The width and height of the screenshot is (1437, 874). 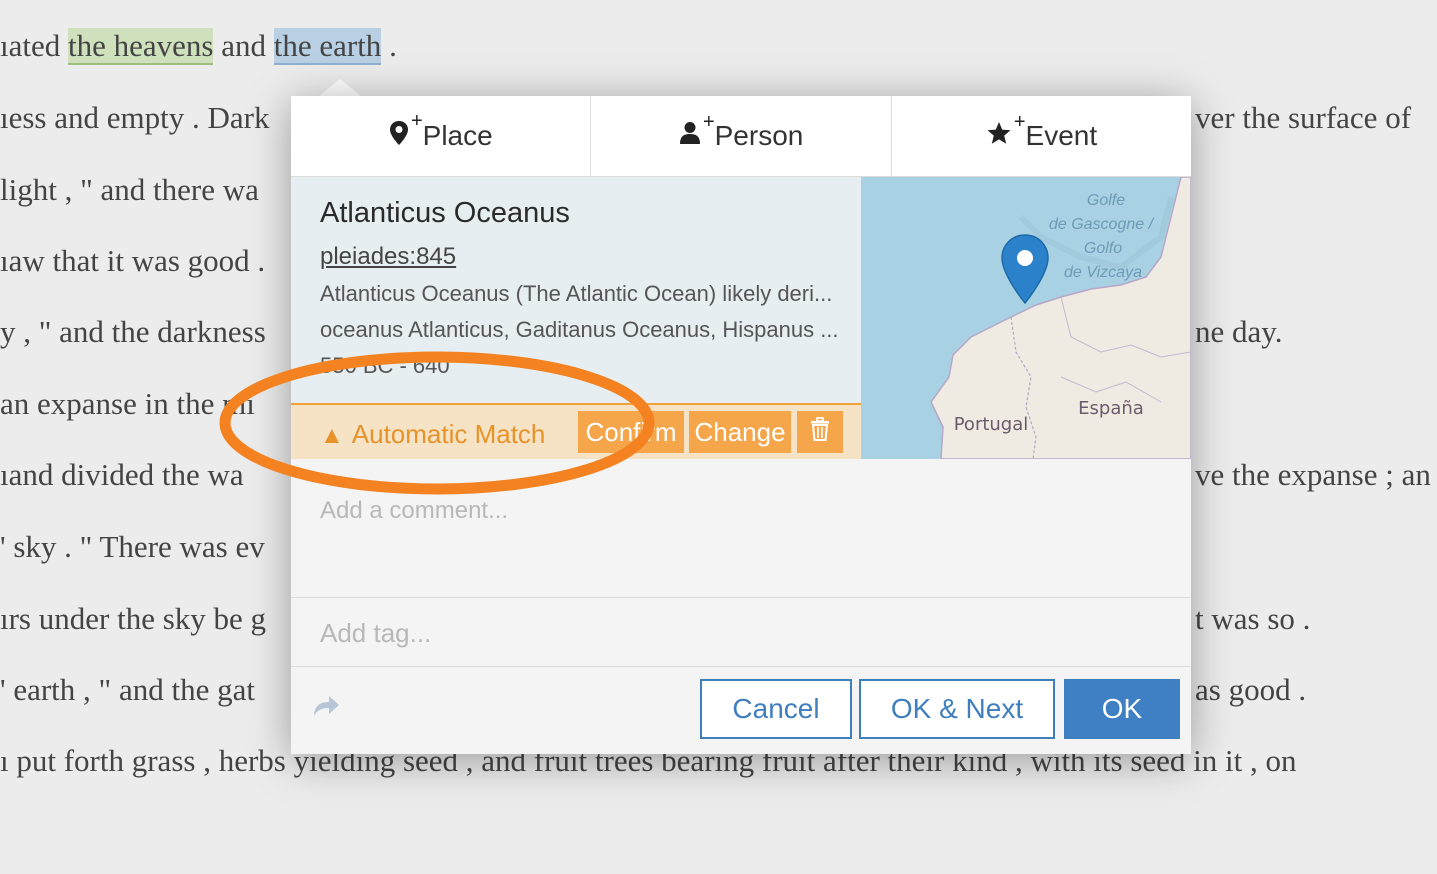 I want to click on match-status-text: Automatic Match, so click(x=448, y=434).